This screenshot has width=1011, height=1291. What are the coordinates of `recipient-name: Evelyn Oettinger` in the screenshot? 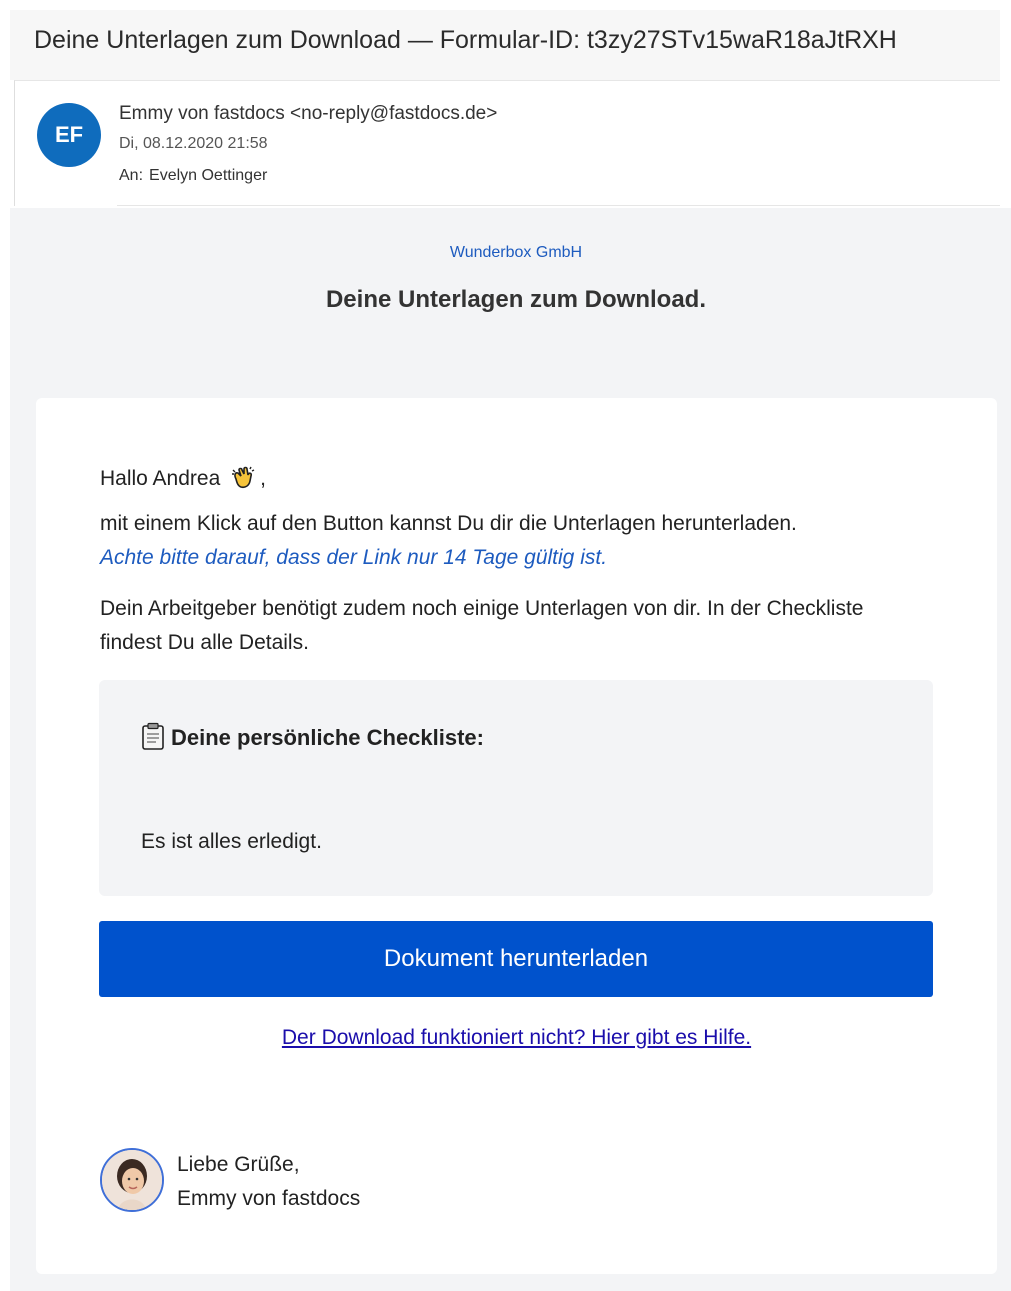 It's located at (208, 175).